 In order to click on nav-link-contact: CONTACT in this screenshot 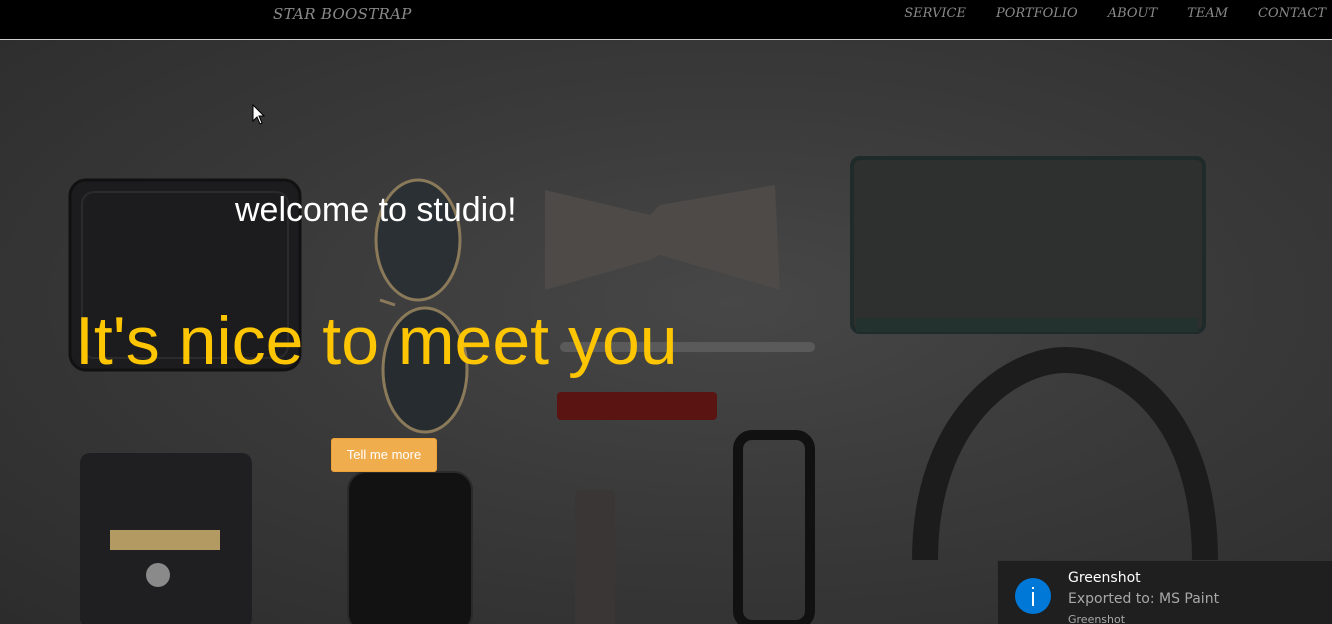, I will do `click(1292, 13)`.